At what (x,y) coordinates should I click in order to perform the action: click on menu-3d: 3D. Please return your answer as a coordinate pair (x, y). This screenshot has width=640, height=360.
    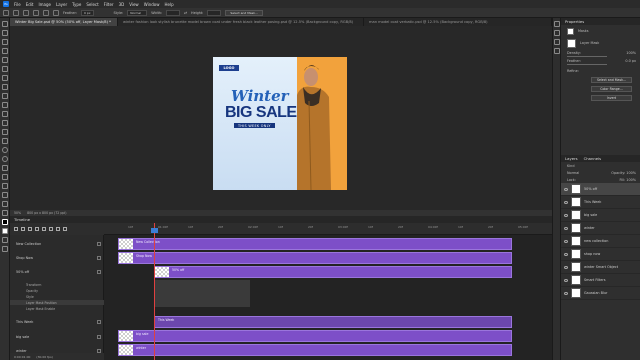
    Looking at the image, I should click on (122, 4).